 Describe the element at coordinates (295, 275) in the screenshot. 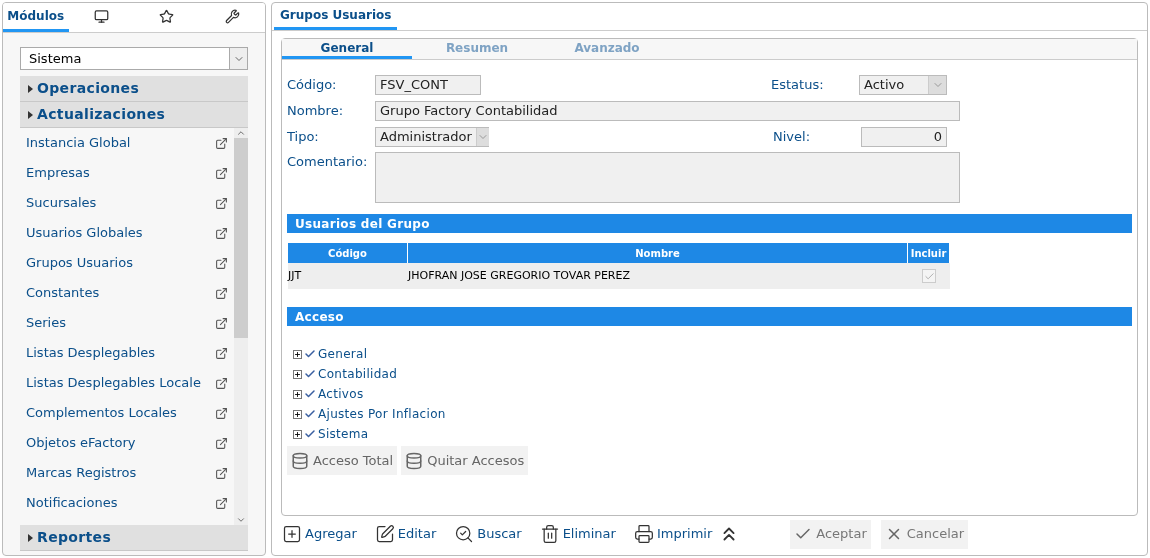

I see `table-cell-text: JJT` at that location.